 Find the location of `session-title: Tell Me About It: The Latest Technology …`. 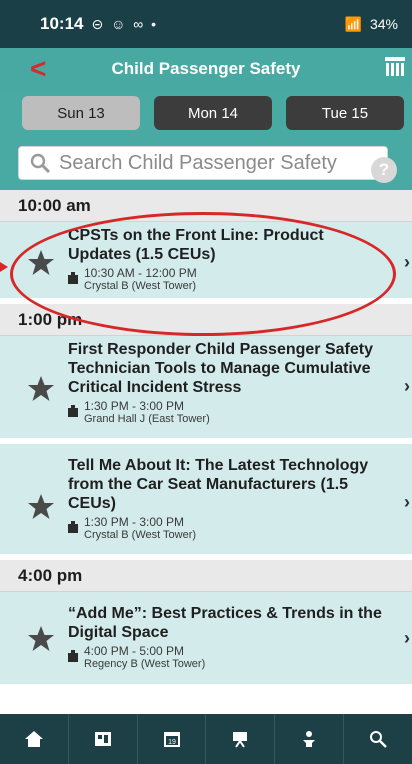

session-title: Tell Me About It: The Latest Technology … is located at coordinates (218, 484).